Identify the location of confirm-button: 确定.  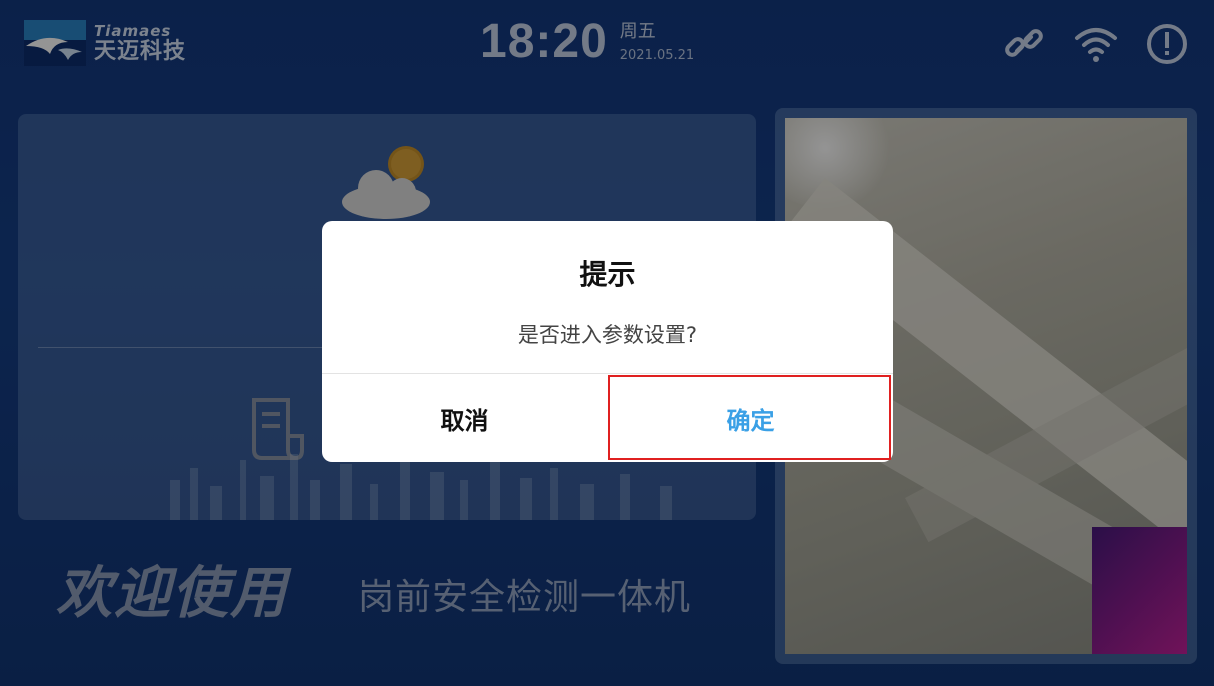
(750, 418).